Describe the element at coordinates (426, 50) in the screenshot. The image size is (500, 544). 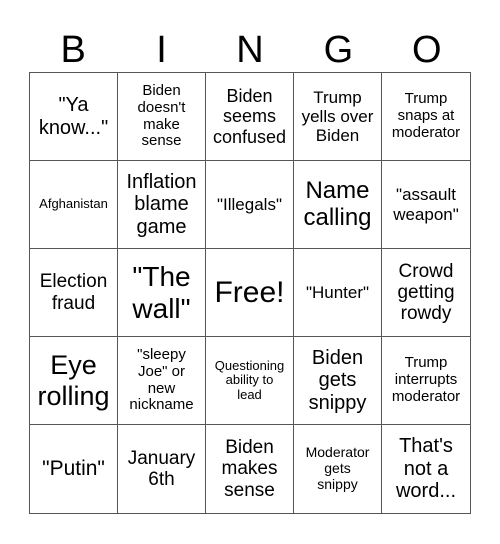
I see `header-letter-o: O` at that location.